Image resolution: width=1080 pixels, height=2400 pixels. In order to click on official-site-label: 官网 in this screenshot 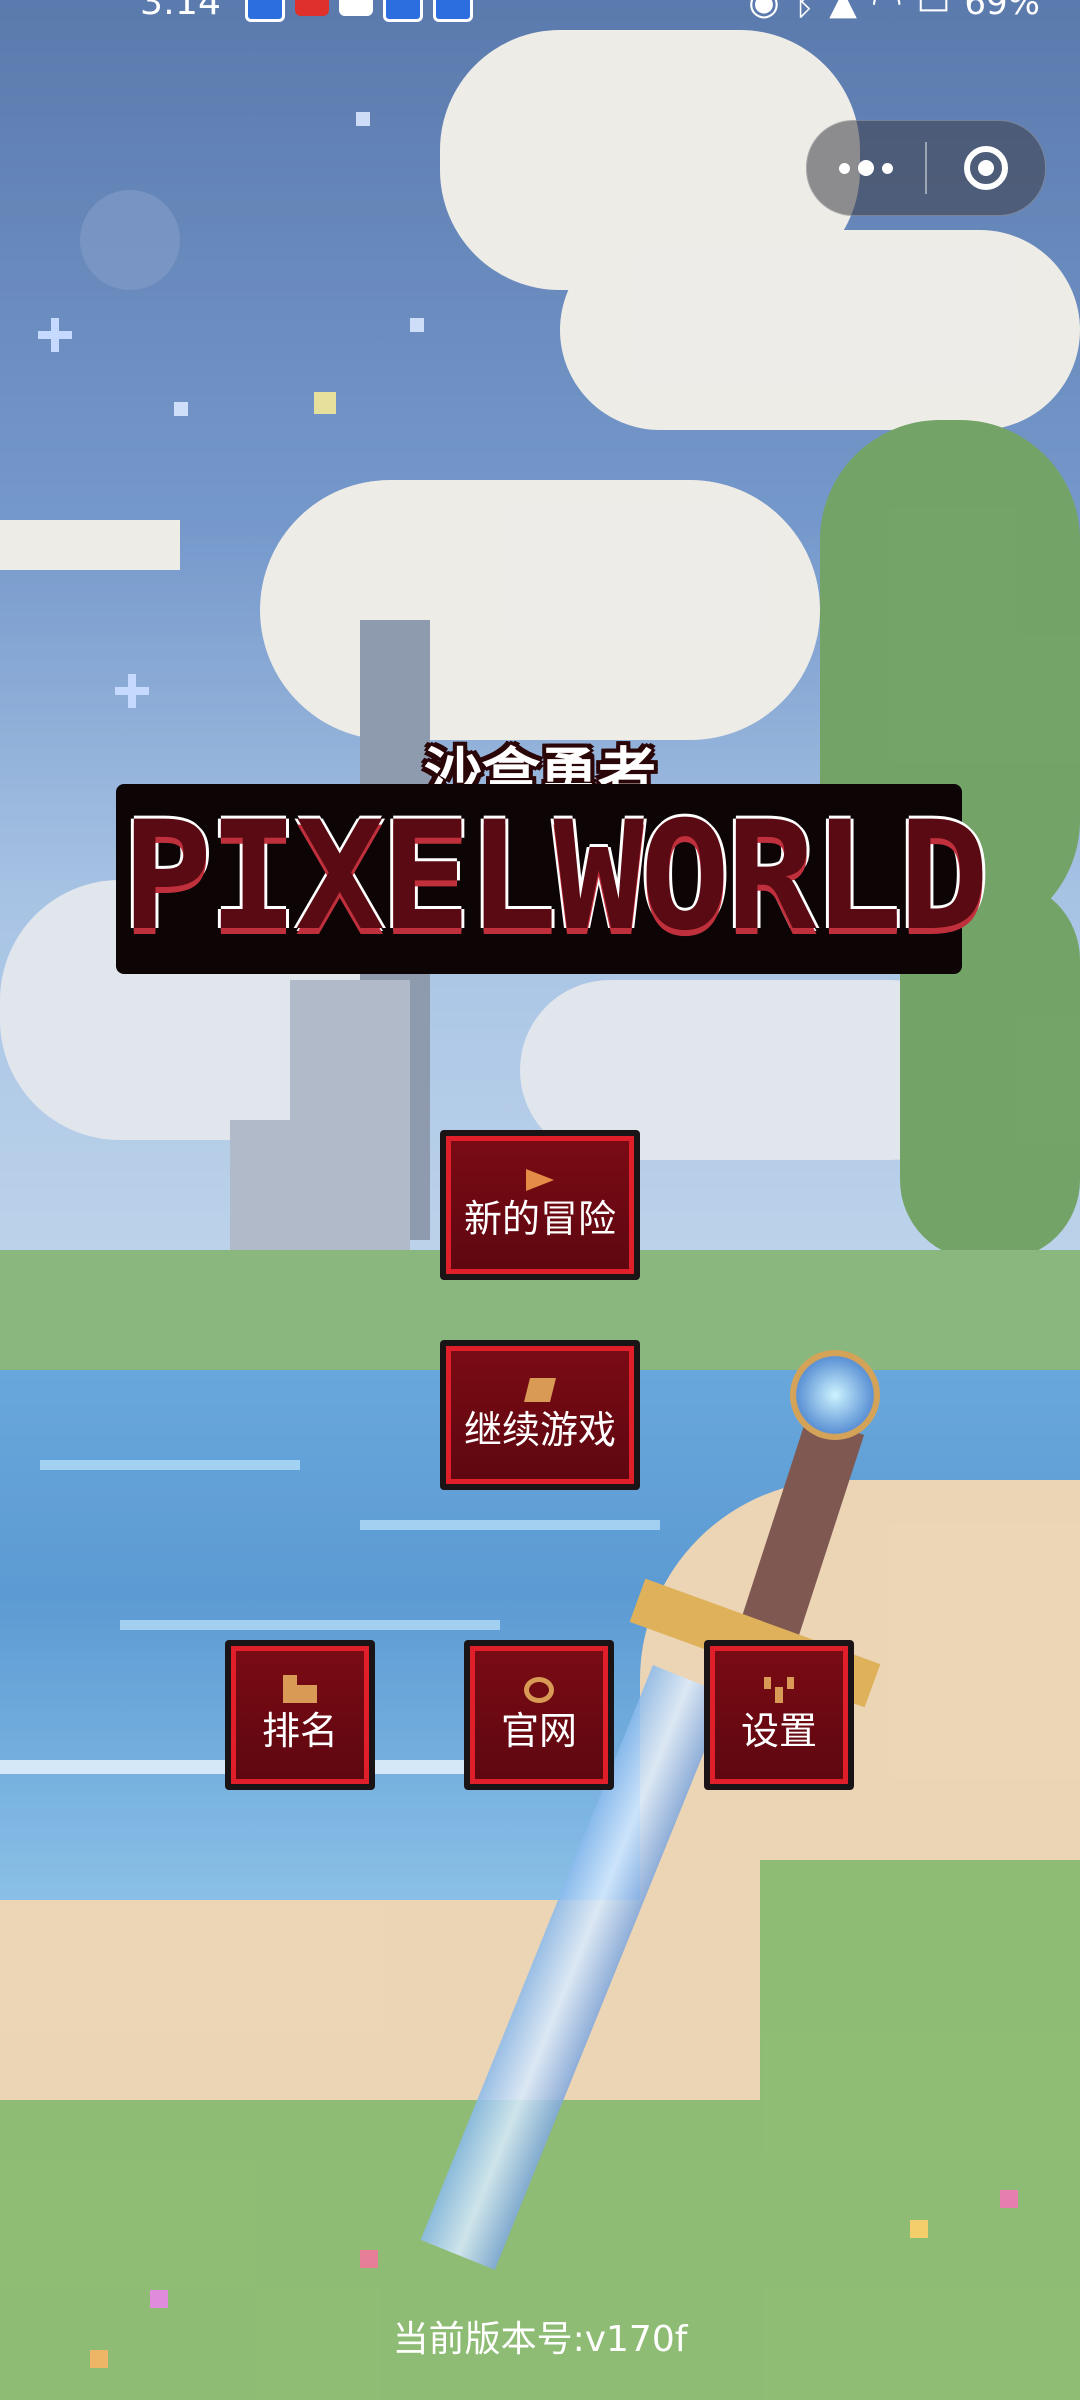, I will do `click(538, 1731)`.